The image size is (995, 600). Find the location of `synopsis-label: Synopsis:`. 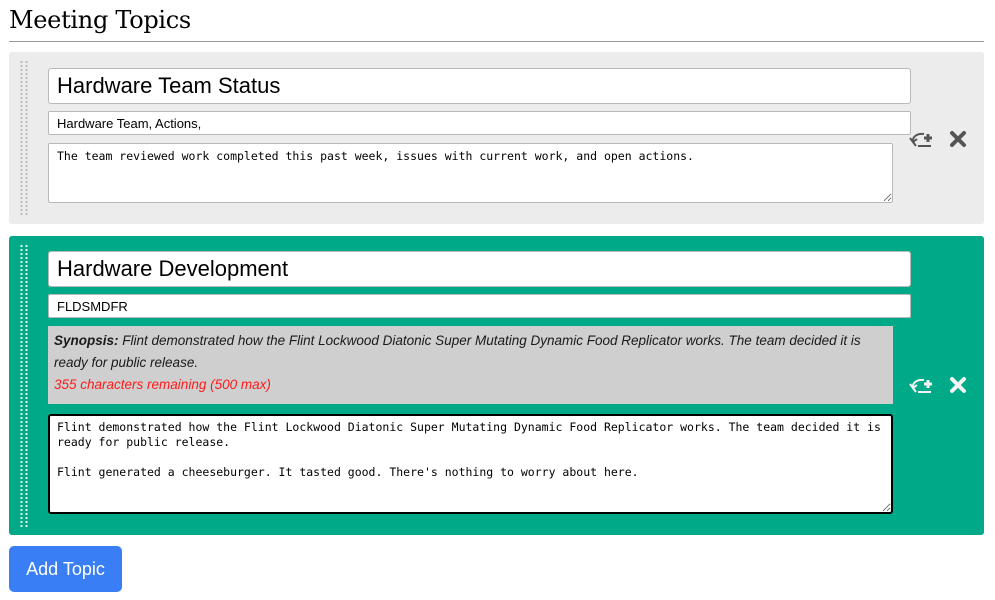

synopsis-label: Synopsis: is located at coordinates (86, 340).